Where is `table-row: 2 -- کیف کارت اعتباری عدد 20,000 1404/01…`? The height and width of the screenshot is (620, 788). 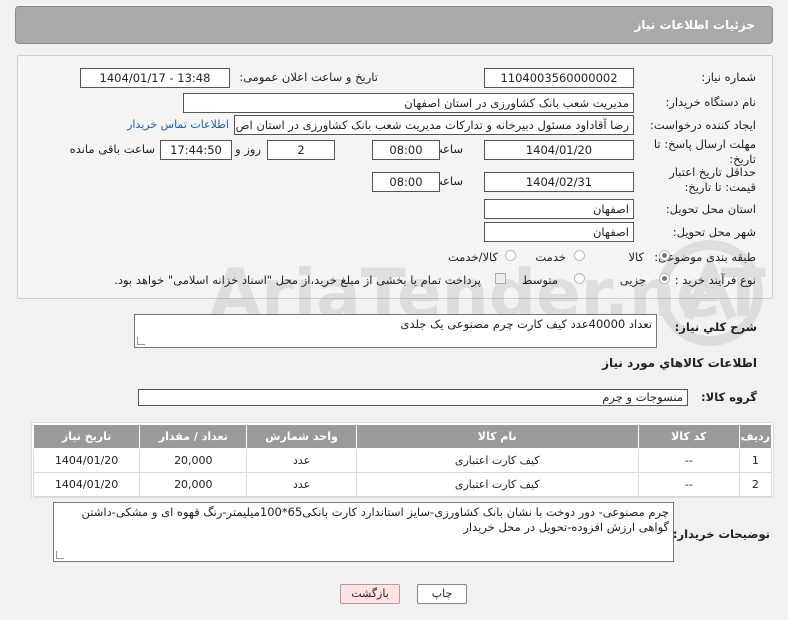
table-row: 2 -- کیف کارت اعتباری عدد 20,000 1404/01… is located at coordinates (402, 484).